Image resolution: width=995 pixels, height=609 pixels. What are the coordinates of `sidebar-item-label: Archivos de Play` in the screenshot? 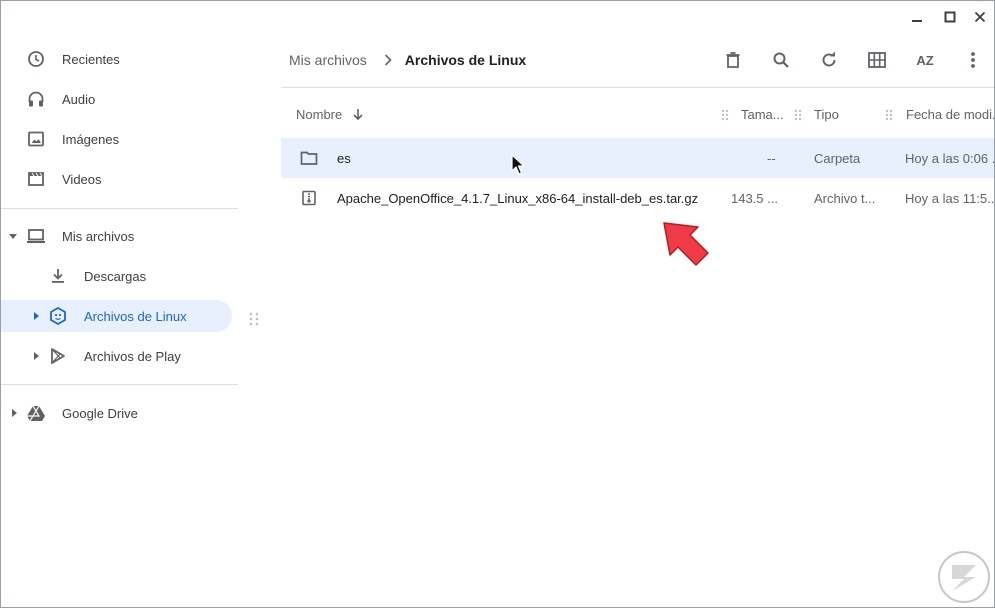 It's located at (132, 356).